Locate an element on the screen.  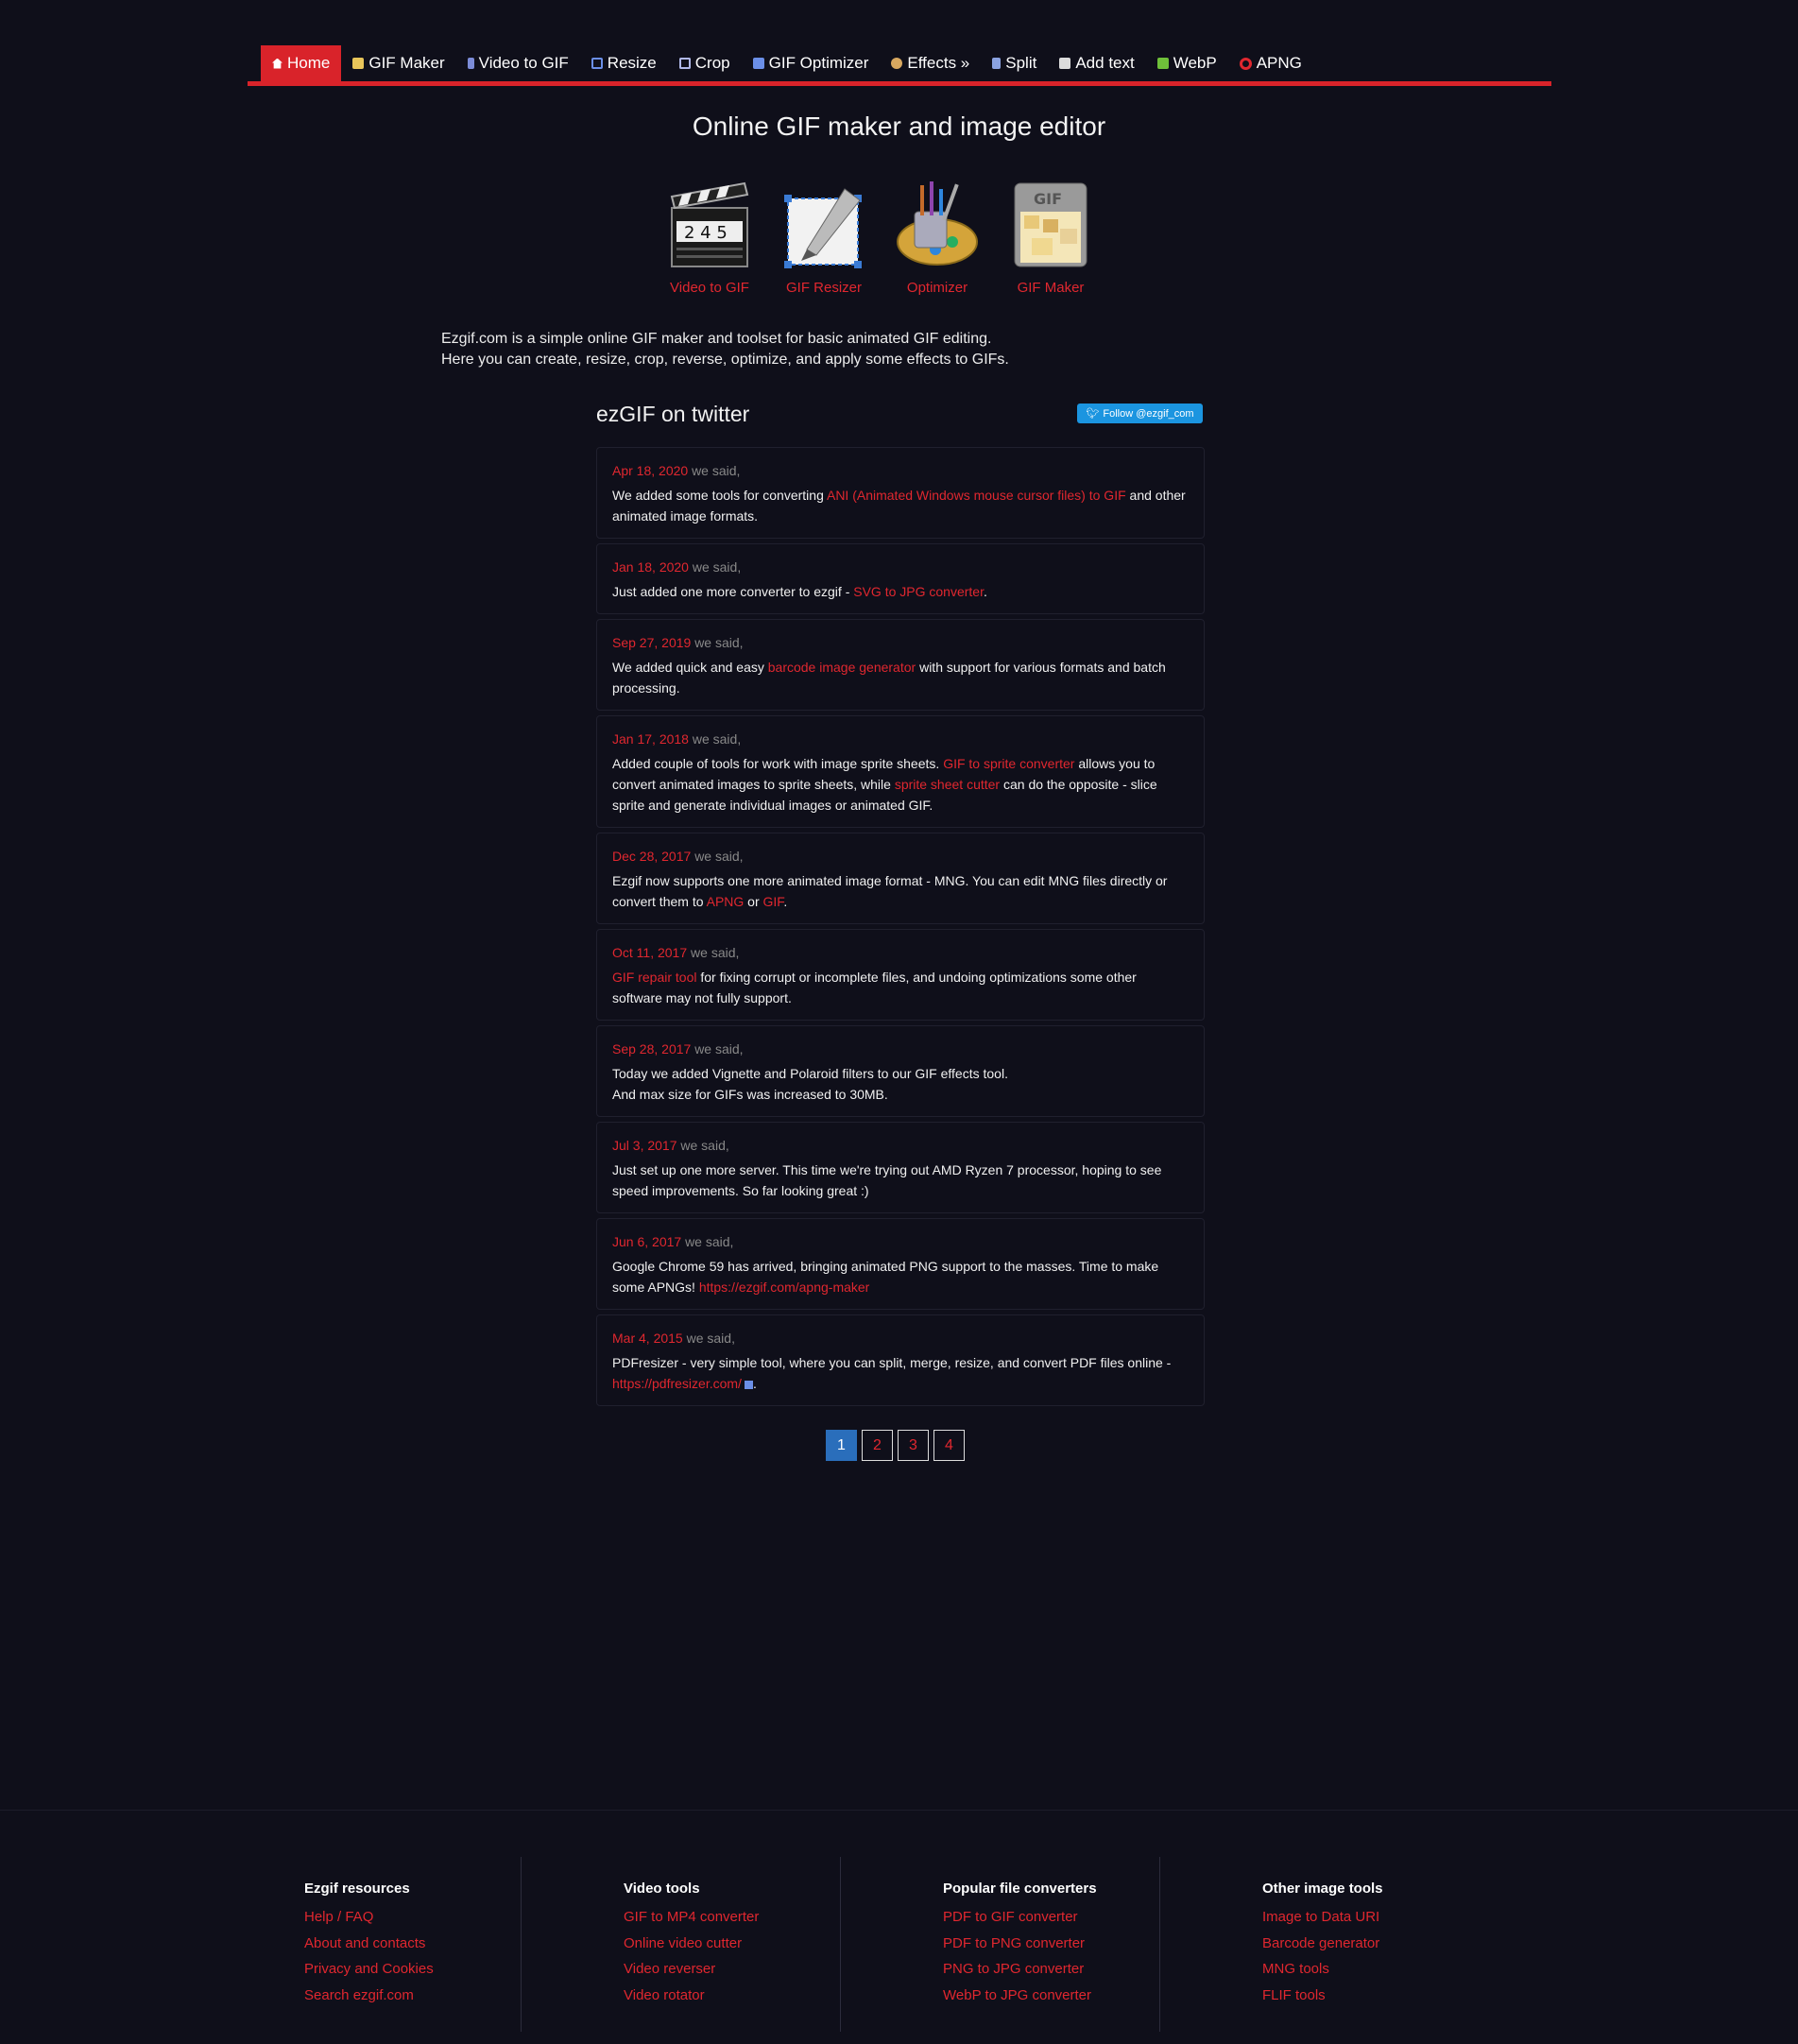
tweet-link: barcode image generator is located at coordinates (842, 667).